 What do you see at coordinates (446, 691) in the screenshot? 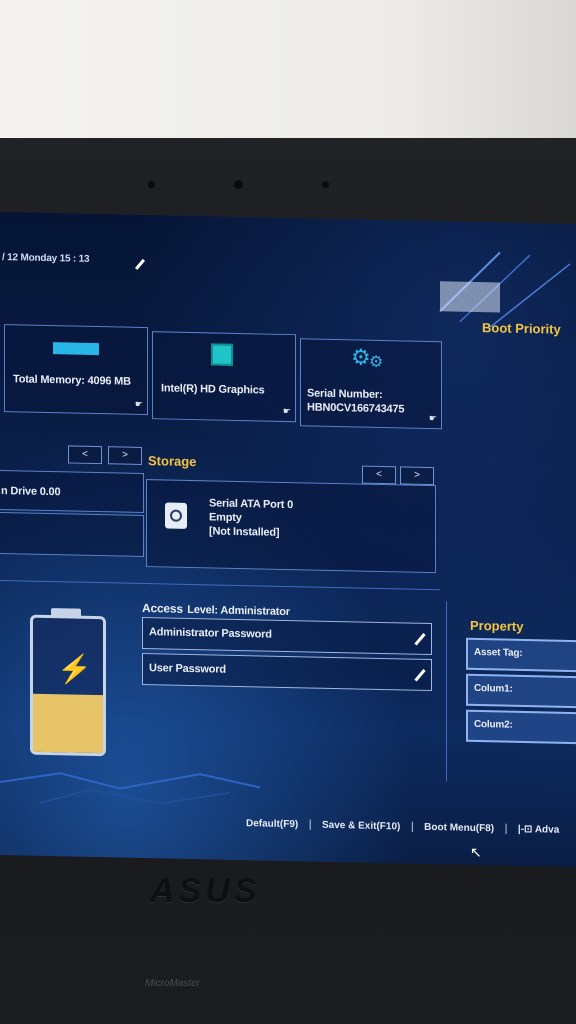
I see `divider-vertical` at bounding box center [446, 691].